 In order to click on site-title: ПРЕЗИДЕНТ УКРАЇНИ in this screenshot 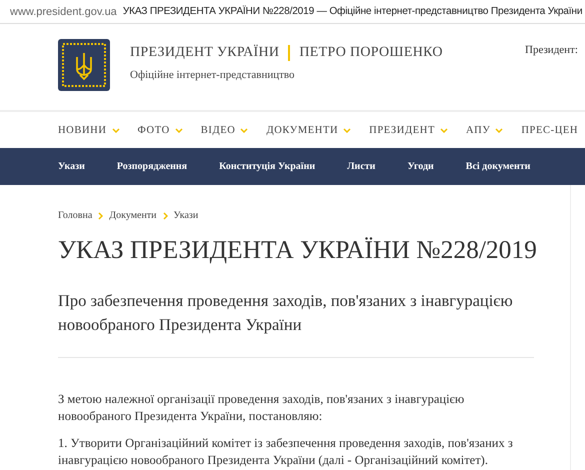, I will do `click(205, 53)`.